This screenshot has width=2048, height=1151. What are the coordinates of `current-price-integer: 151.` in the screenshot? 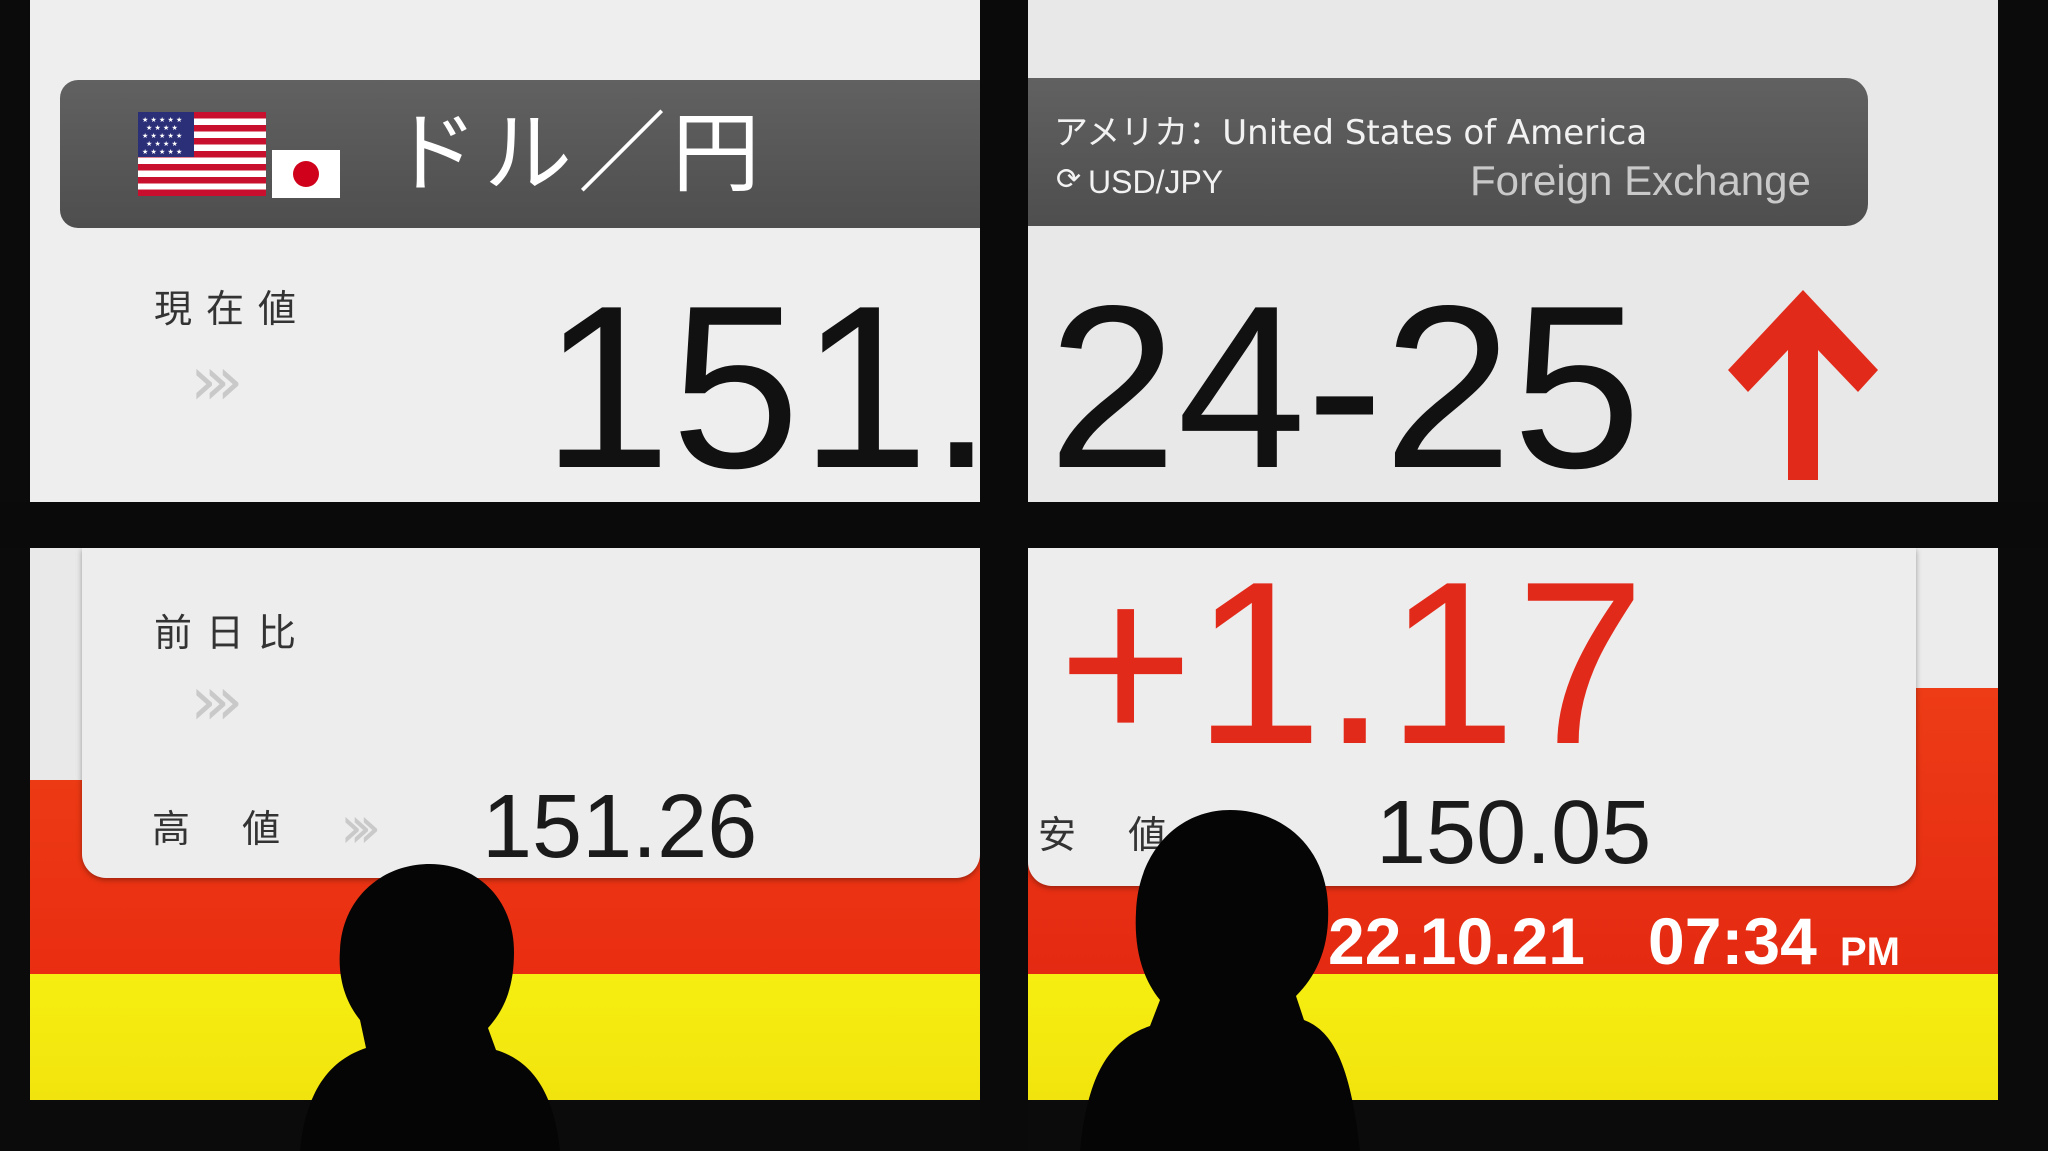 It's located at (761, 380).